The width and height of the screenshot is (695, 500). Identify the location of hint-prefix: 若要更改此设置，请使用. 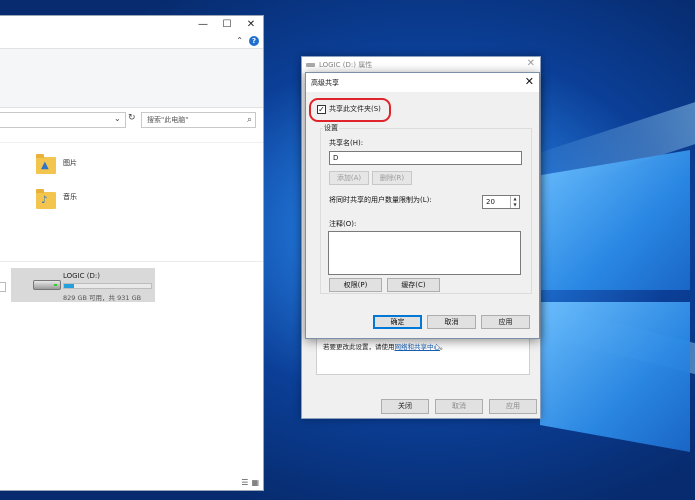
(359, 347).